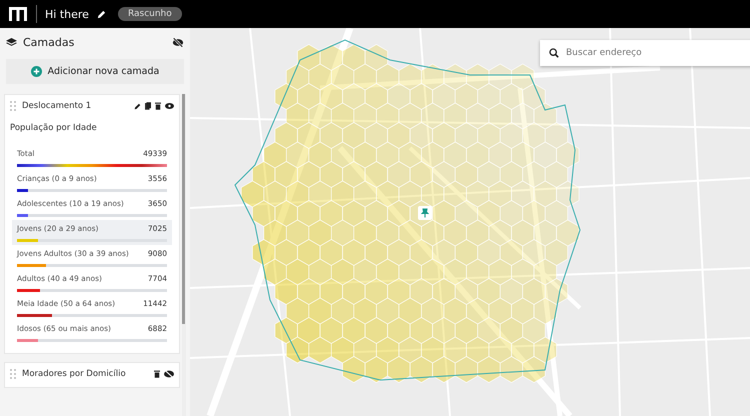  What do you see at coordinates (95, 71) in the screenshot?
I see `add-layer-button: Adicionar nova camada` at bounding box center [95, 71].